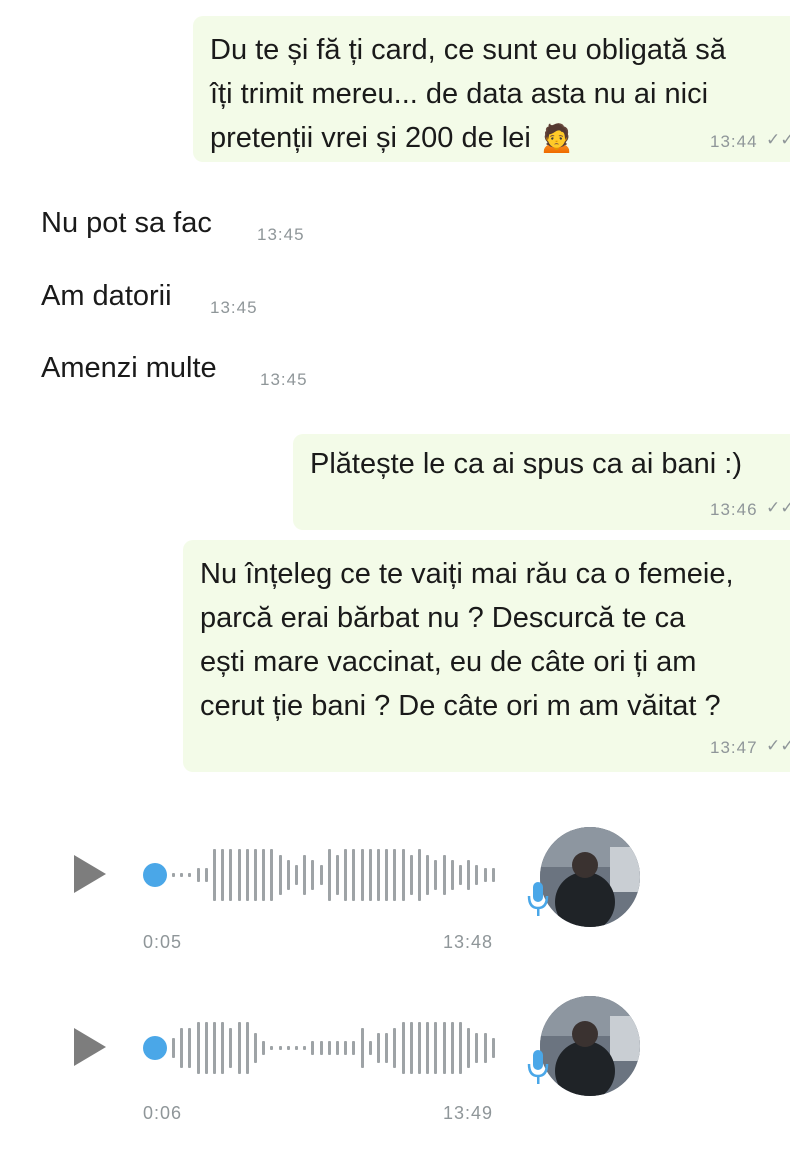 This screenshot has height=1150, width=790. I want to click on incoming-message: Nu pot sa fac 13:45, so click(200, 225).